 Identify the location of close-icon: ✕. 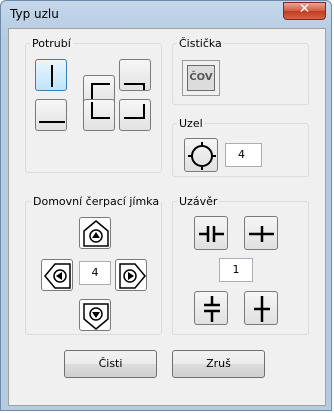
(304, 9).